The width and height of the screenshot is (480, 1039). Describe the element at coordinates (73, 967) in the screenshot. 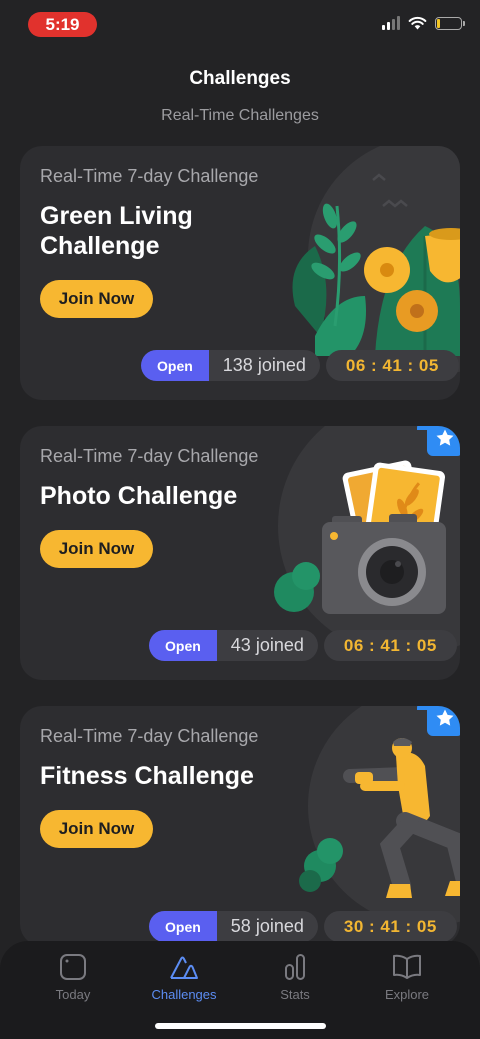

I see `today-square-icon` at that location.